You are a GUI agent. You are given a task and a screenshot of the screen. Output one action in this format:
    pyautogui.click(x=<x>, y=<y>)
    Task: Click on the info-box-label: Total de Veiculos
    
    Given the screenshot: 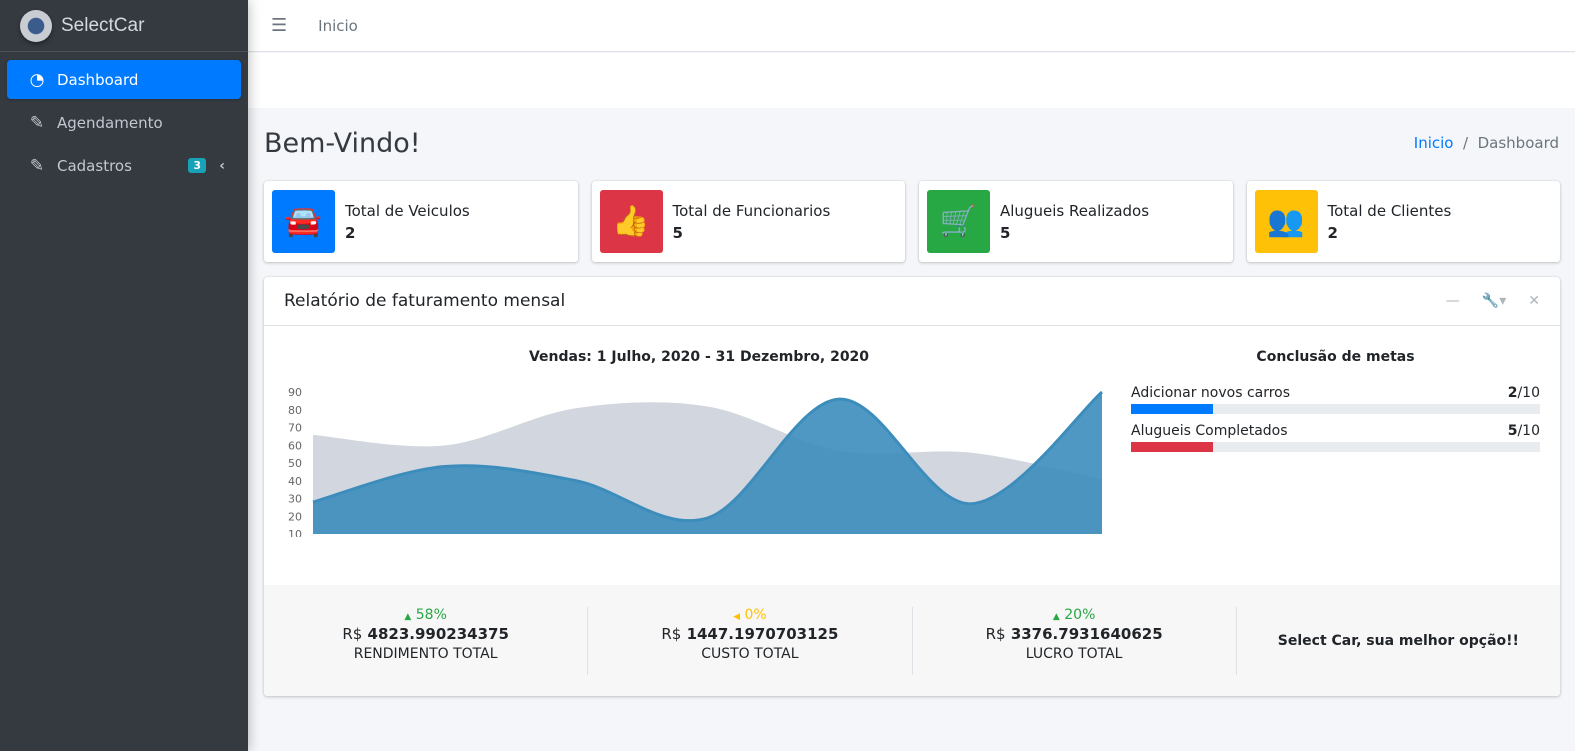 What is the action you would take?
    pyautogui.click(x=407, y=210)
    